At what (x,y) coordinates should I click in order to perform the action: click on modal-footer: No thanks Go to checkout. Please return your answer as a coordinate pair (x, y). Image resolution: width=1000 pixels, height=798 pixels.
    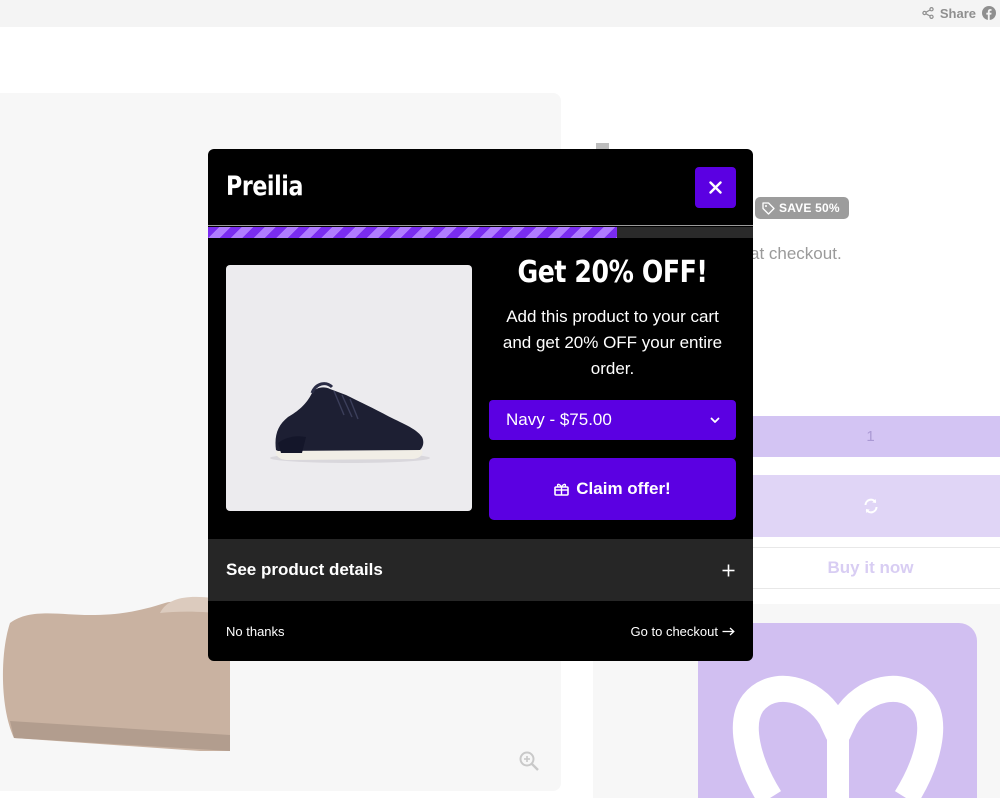
    Looking at the image, I should click on (480, 631).